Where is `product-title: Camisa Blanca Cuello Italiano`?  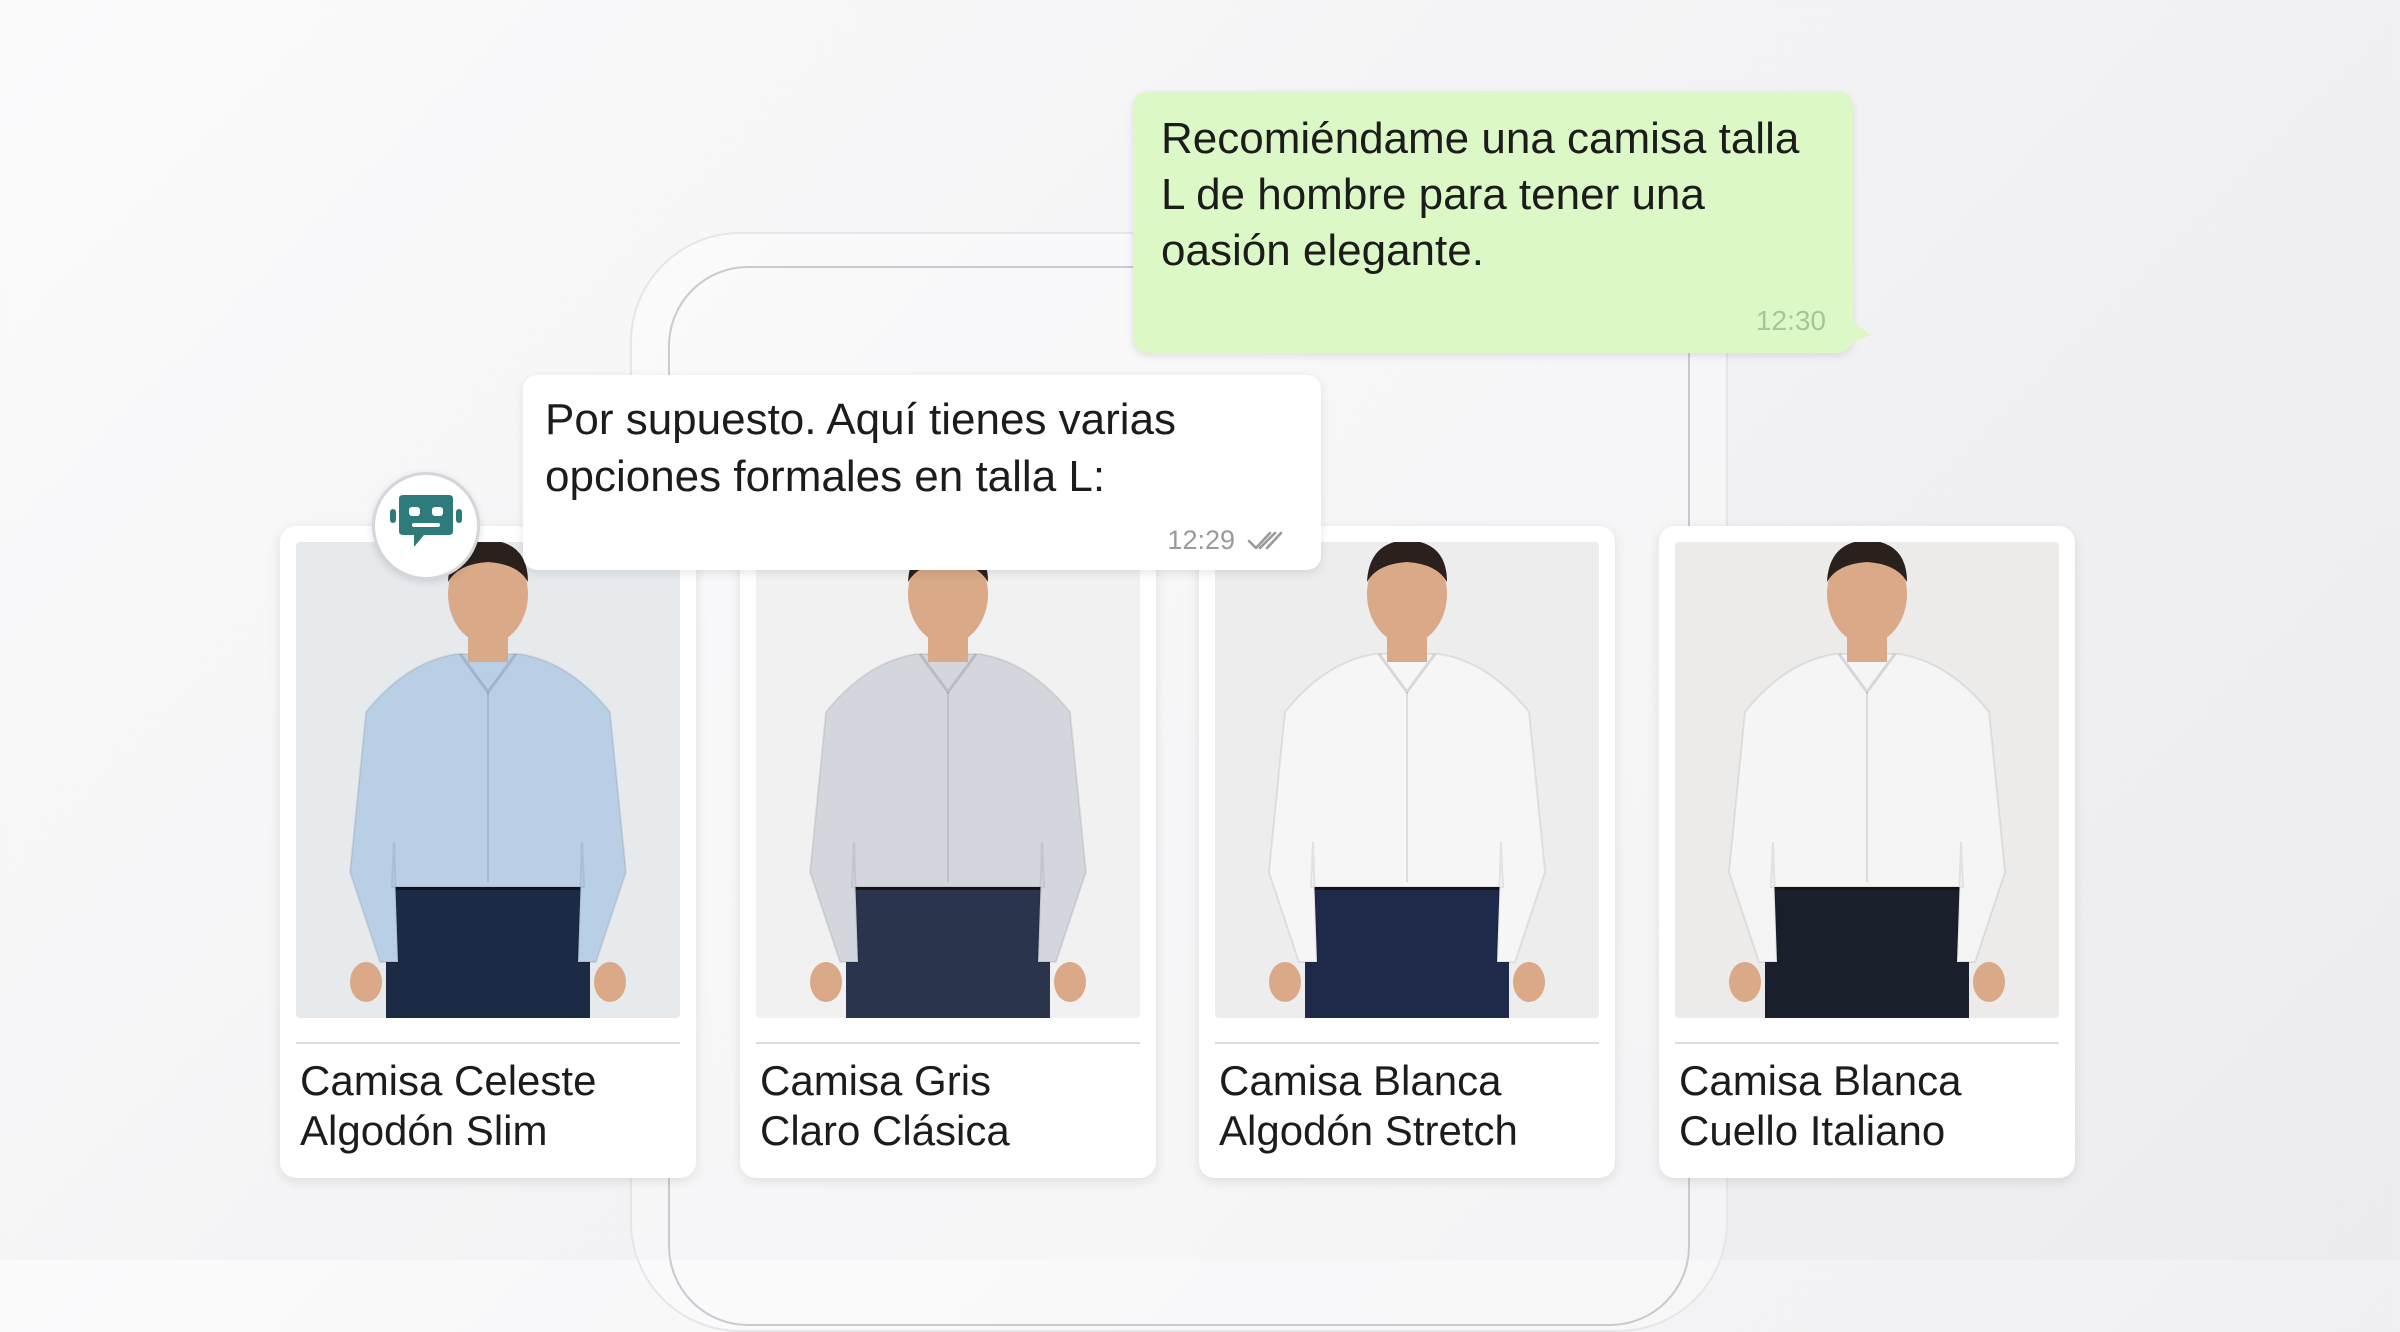
product-title: Camisa Blanca Cuello Italiano is located at coordinates (1872, 1106).